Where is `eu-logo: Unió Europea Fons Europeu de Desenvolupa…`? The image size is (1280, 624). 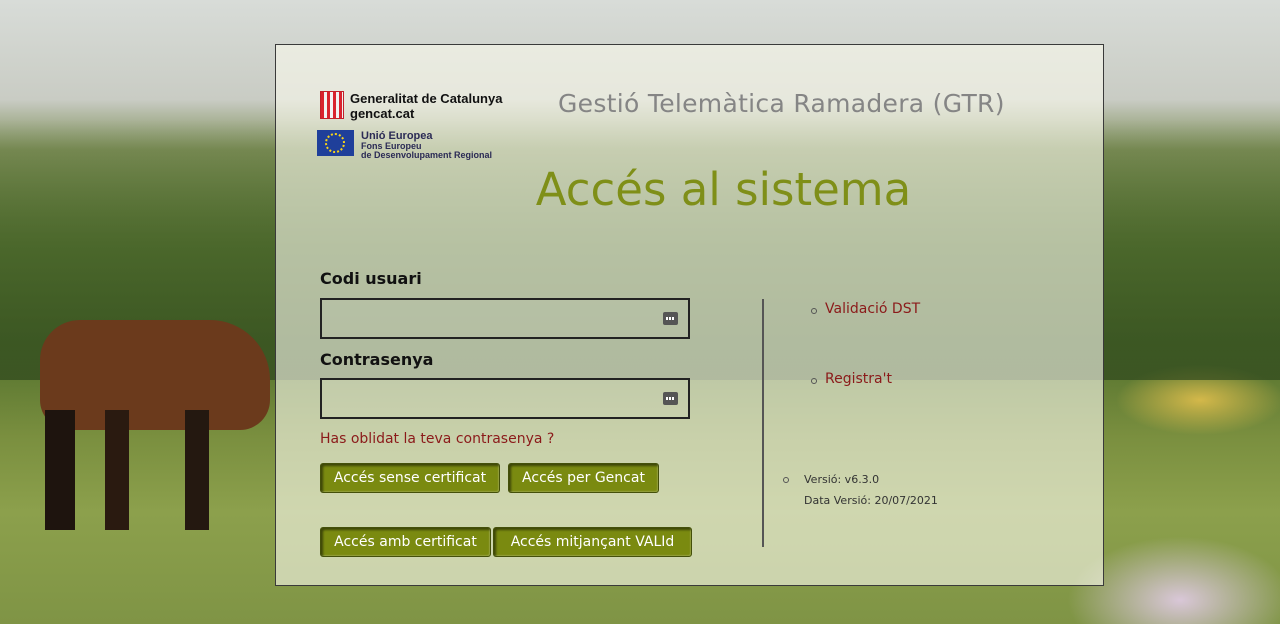 eu-logo: Unió Europea Fons Europeu de Desenvolupa… is located at coordinates (404, 145).